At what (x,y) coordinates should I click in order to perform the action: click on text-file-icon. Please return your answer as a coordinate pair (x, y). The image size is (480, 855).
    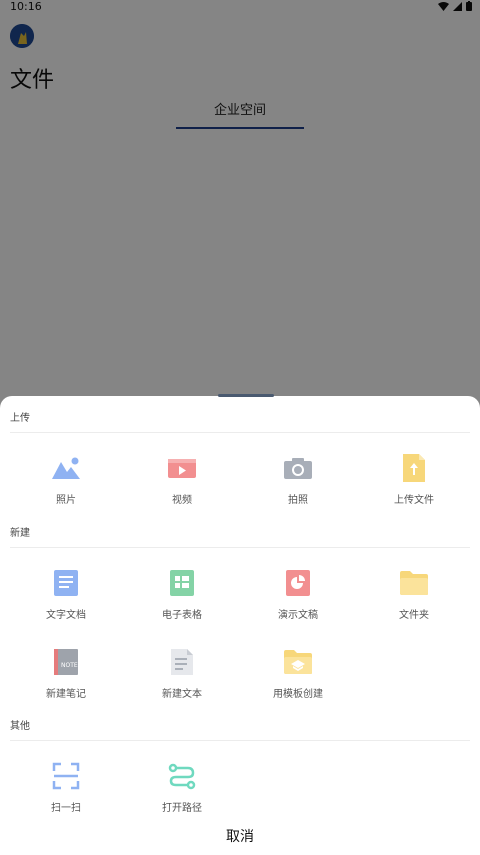
    Looking at the image, I should click on (182, 662).